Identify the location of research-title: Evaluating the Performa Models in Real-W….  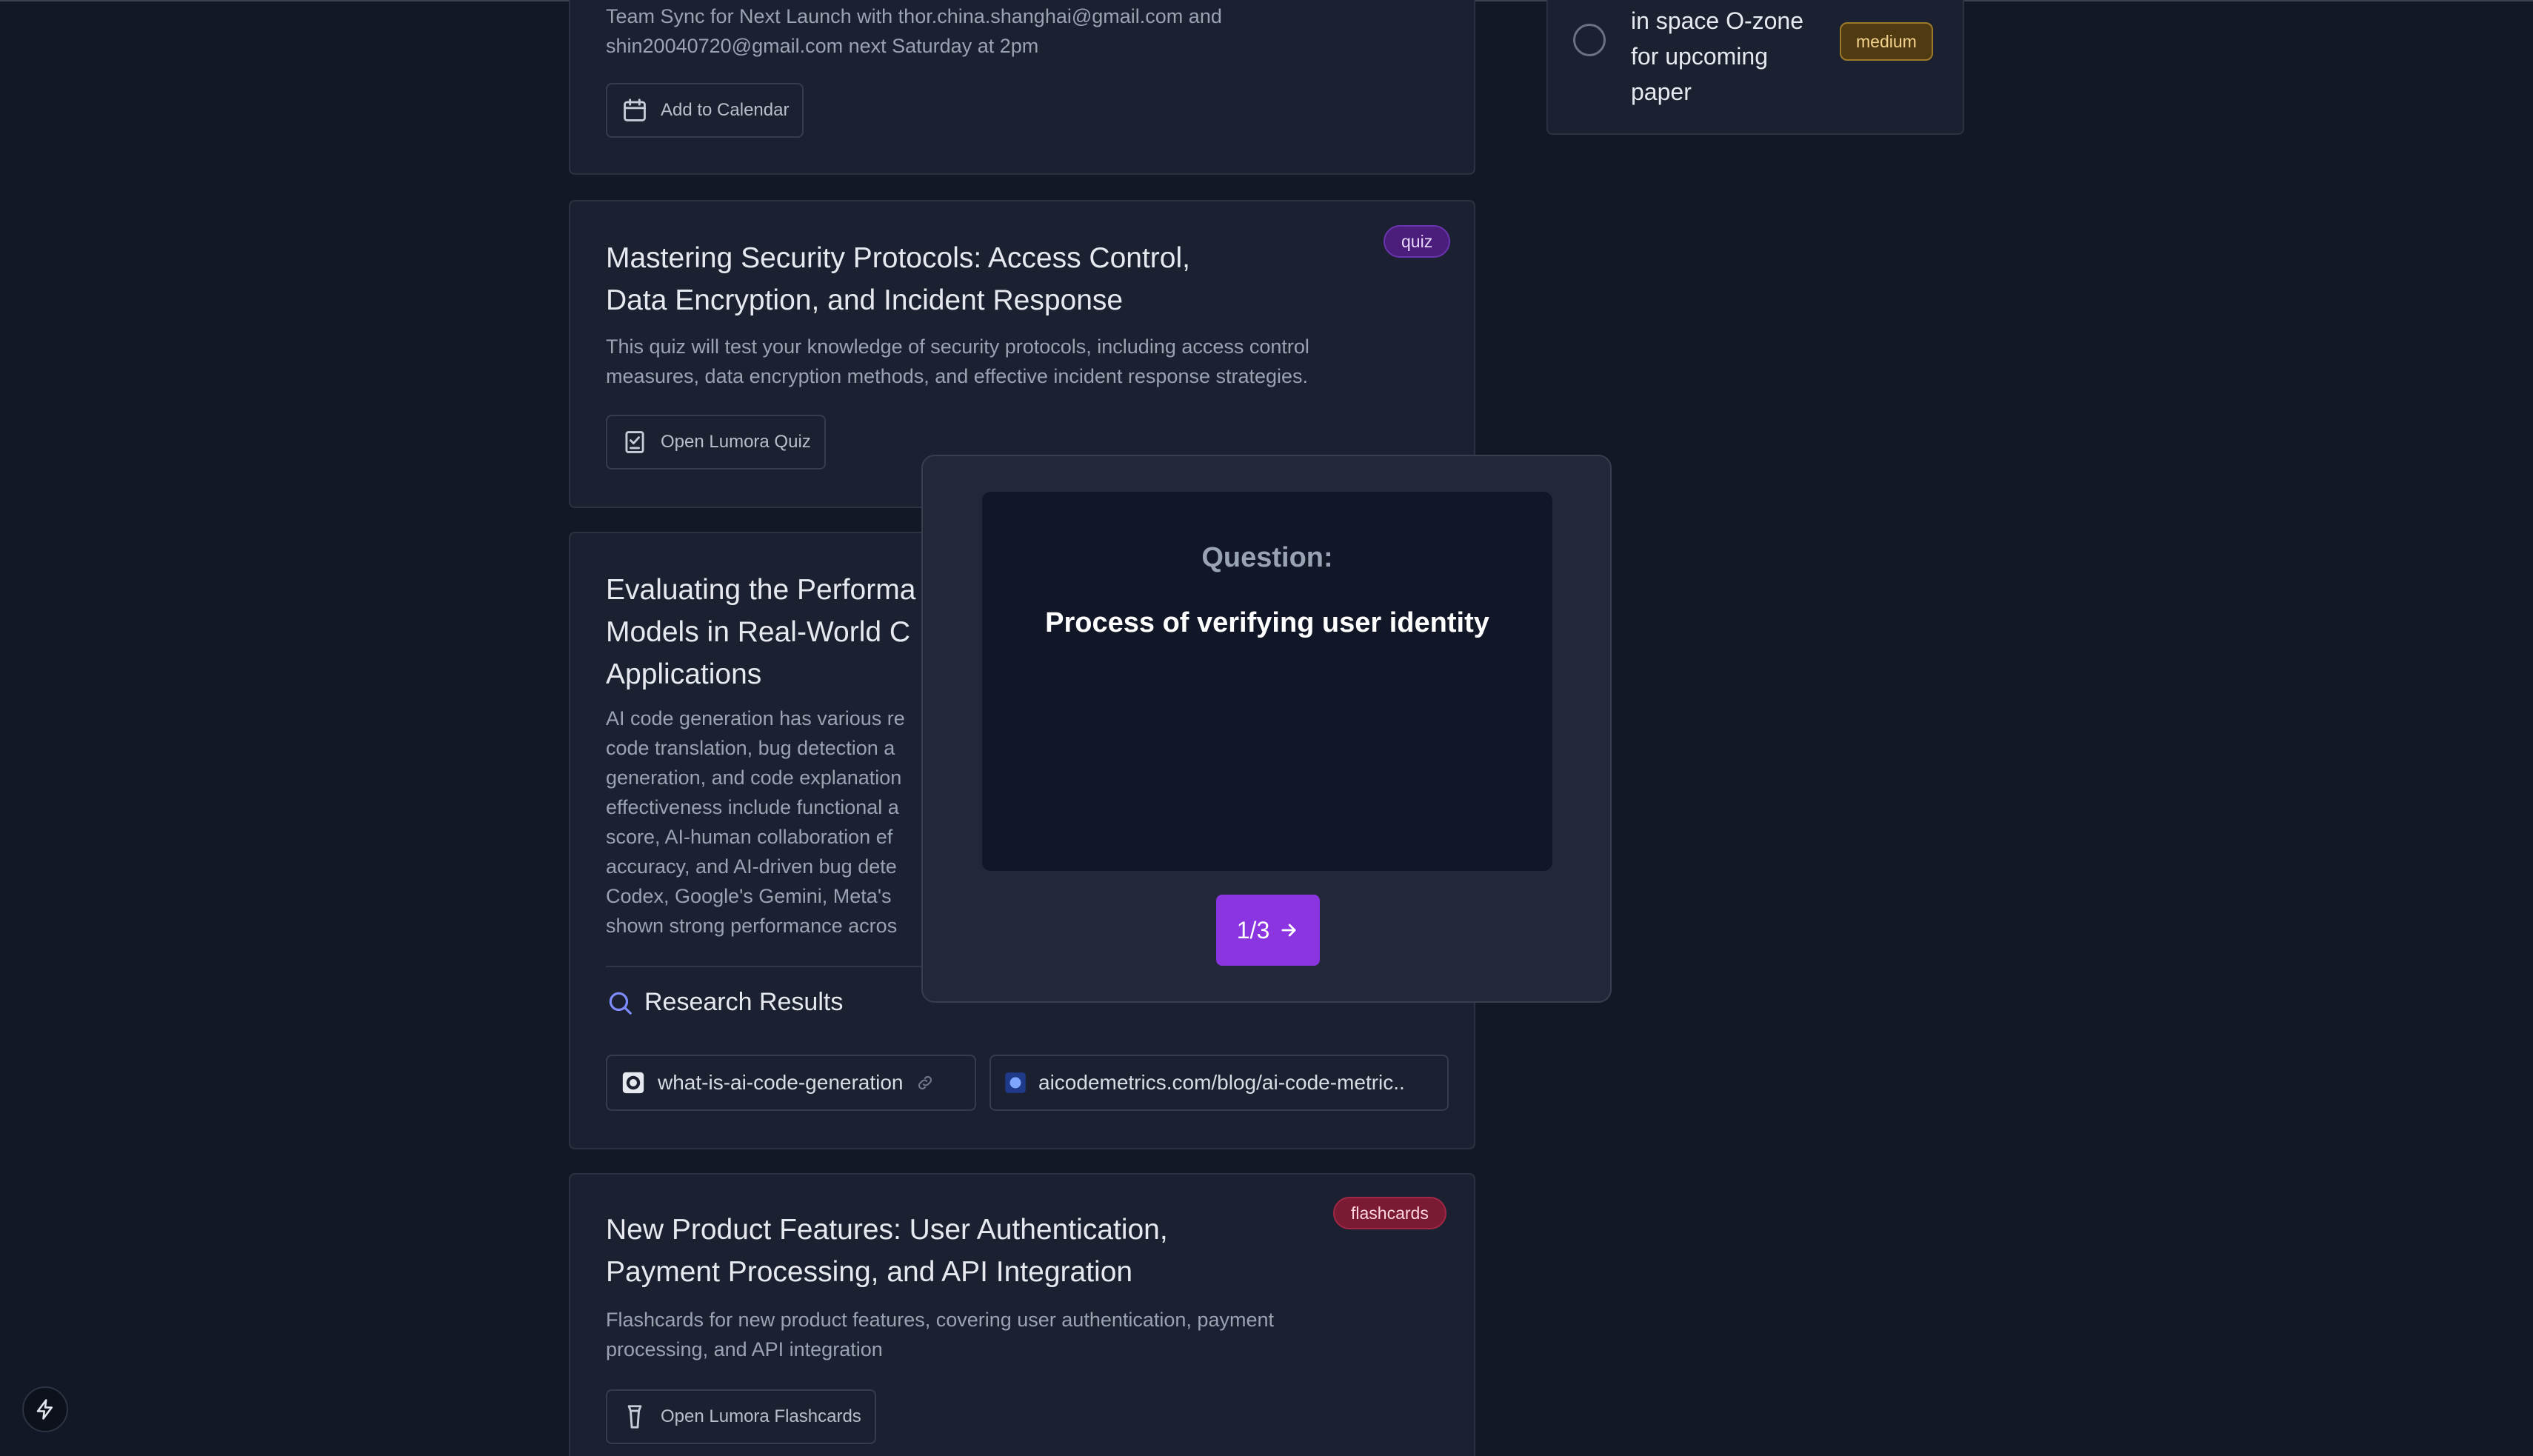
(760, 632).